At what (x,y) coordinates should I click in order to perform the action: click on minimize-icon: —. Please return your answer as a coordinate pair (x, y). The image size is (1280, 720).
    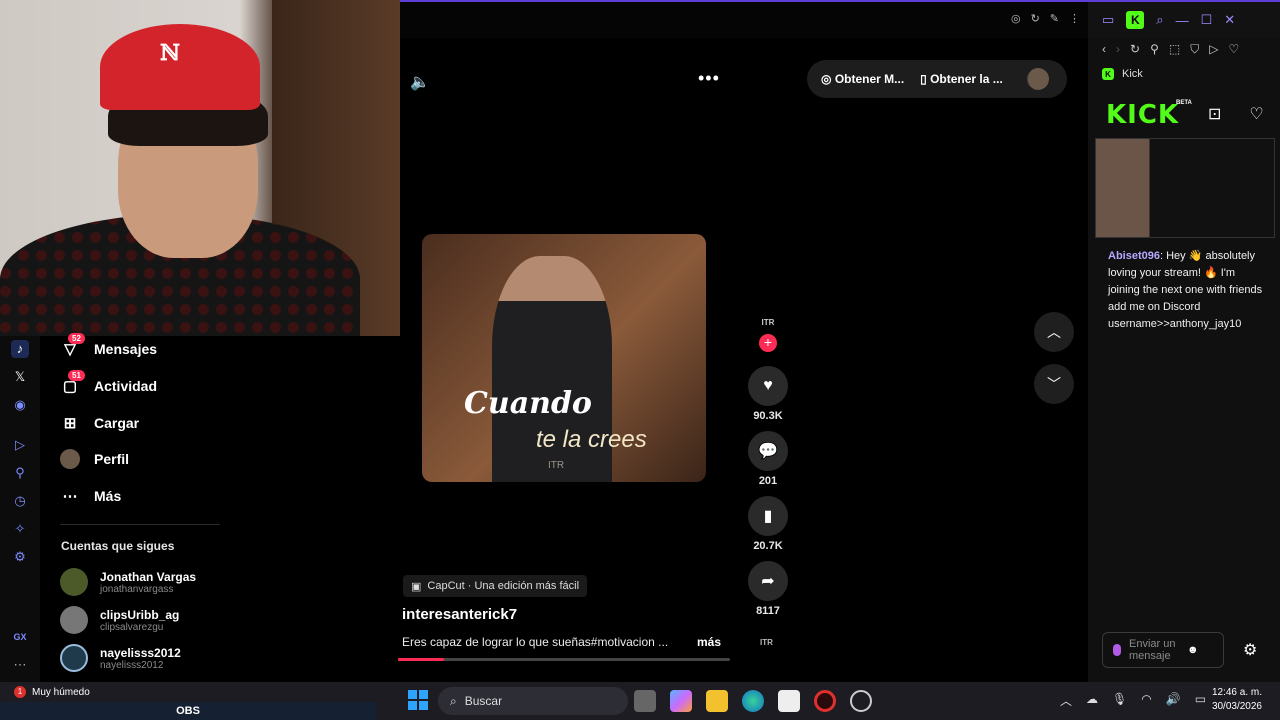
    Looking at the image, I should click on (1182, 20).